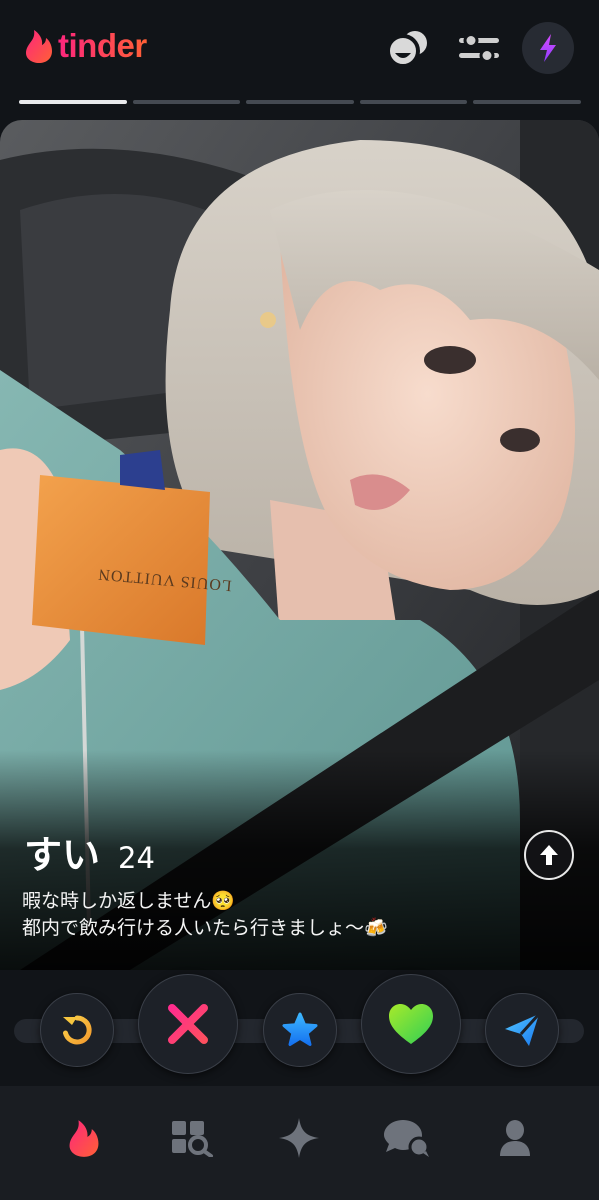  What do you see at coordinates (406, 49) in the screenshot?
I see `double-date-icon` at bounding box center [406, 49].